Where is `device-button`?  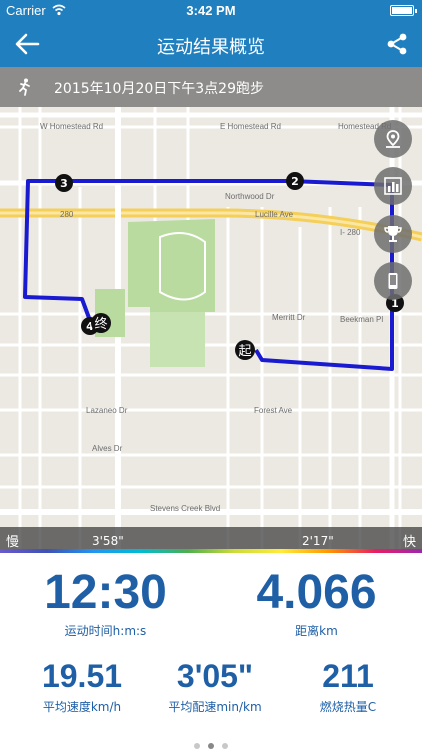
device-button is located at coordinates (393, 281).